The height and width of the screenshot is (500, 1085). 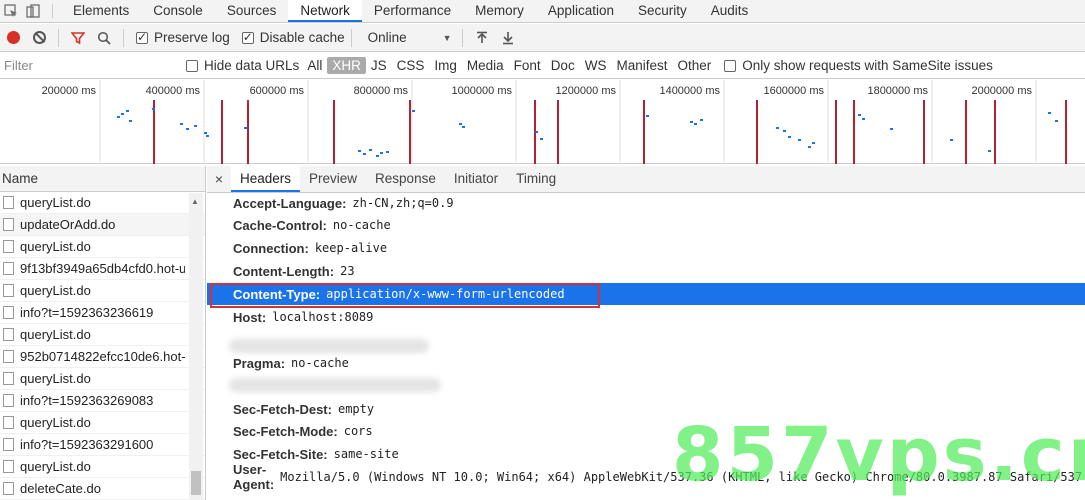 I want to click on request-row: 952b0714822efcc10de6.hot-u, so click(x=102, y=357).